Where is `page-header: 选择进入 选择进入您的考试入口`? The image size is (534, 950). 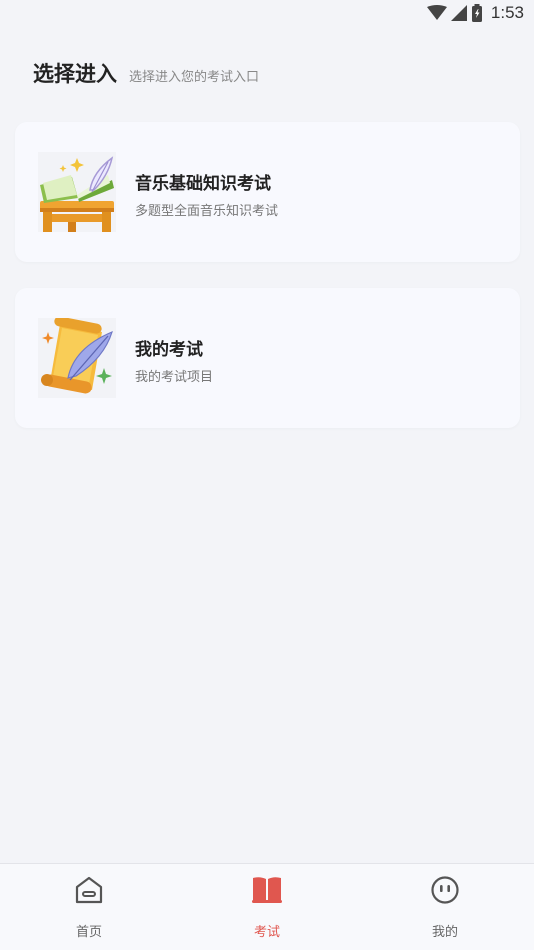
page-header: 选择进入 选择进入您的考试入口 is located at coordinates (146, 73).